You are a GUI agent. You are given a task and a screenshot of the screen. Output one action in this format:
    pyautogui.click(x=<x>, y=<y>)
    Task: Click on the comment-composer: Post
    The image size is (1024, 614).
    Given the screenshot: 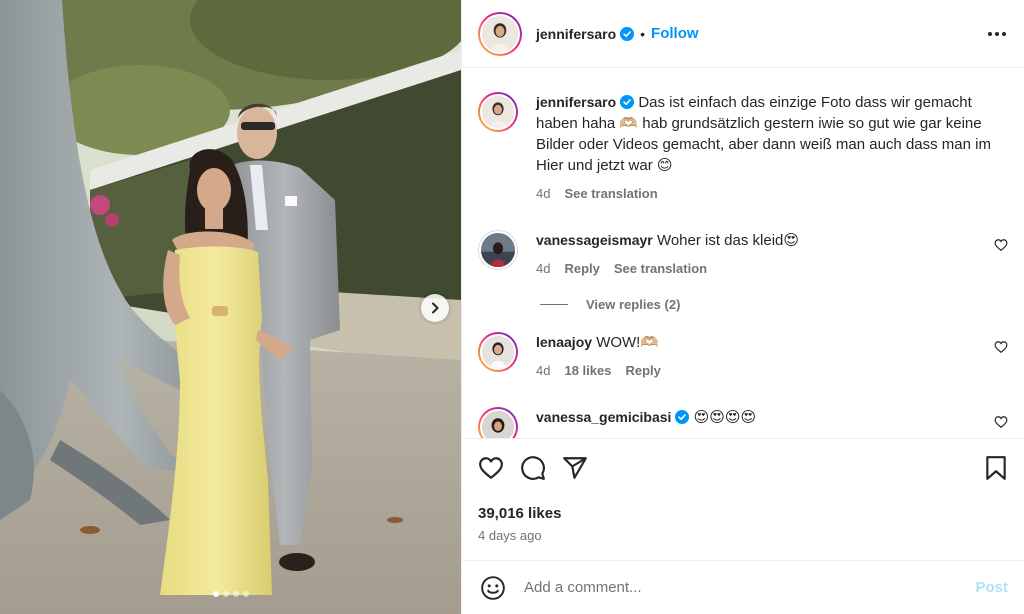 What is the action you would take?
    pyautogui.click(x=743, y=587)
    